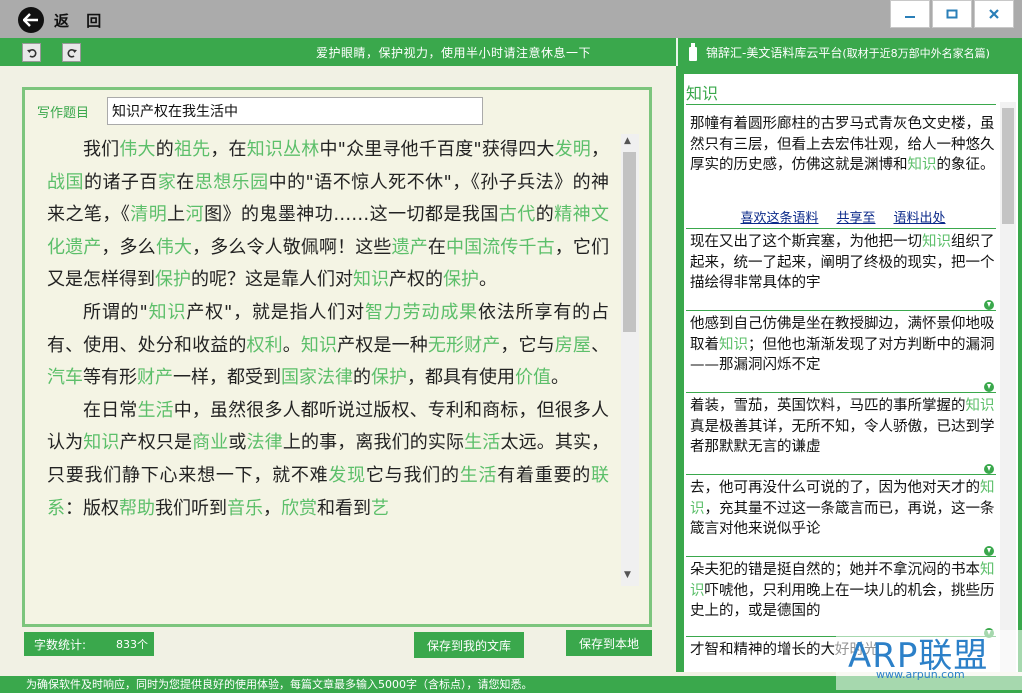 This screenshot has width=1022, height=693. Describe the element at coordinates (627, 575) in the screenshot. I see `scroll-down-icon: ▼` at that location.